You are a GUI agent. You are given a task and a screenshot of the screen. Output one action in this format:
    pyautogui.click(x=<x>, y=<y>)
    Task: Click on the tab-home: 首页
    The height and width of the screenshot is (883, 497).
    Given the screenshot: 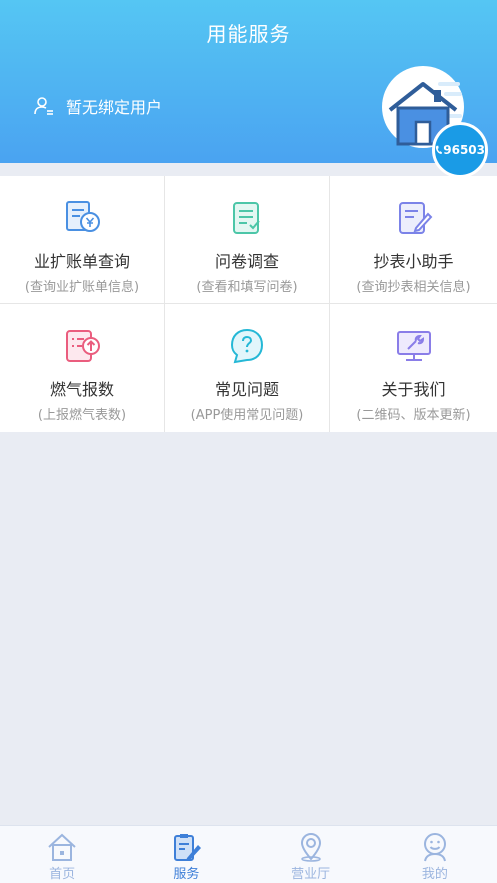 What is the action you would take?
    pyautogui.click(x=62, y=854)
    